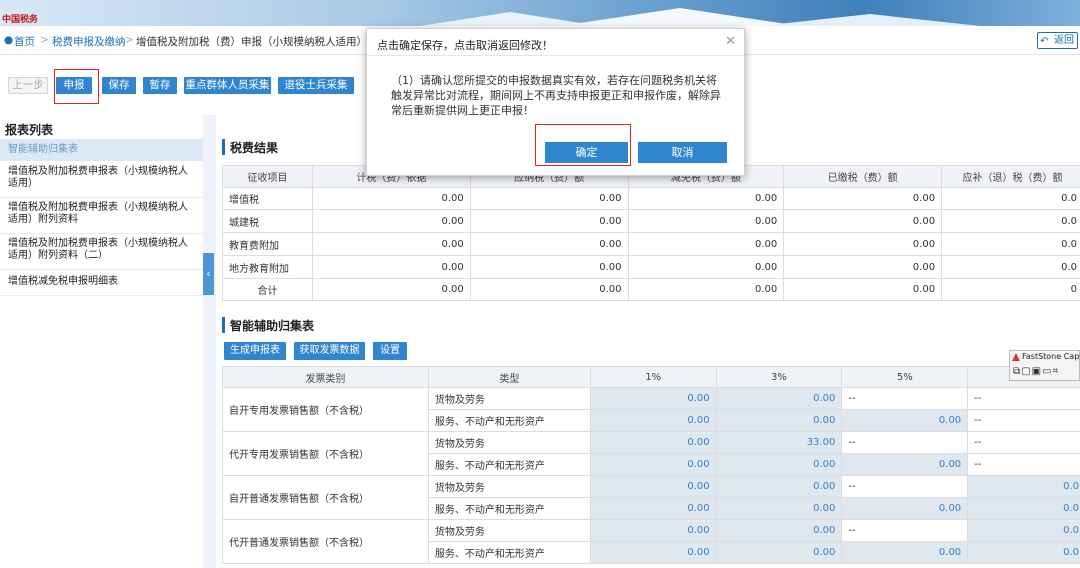 This screenshot has height=568, width=1080. Describe the element at coordinates (28, 85) in the screenshot. I see `prev-step-button: 上一步` at that location.